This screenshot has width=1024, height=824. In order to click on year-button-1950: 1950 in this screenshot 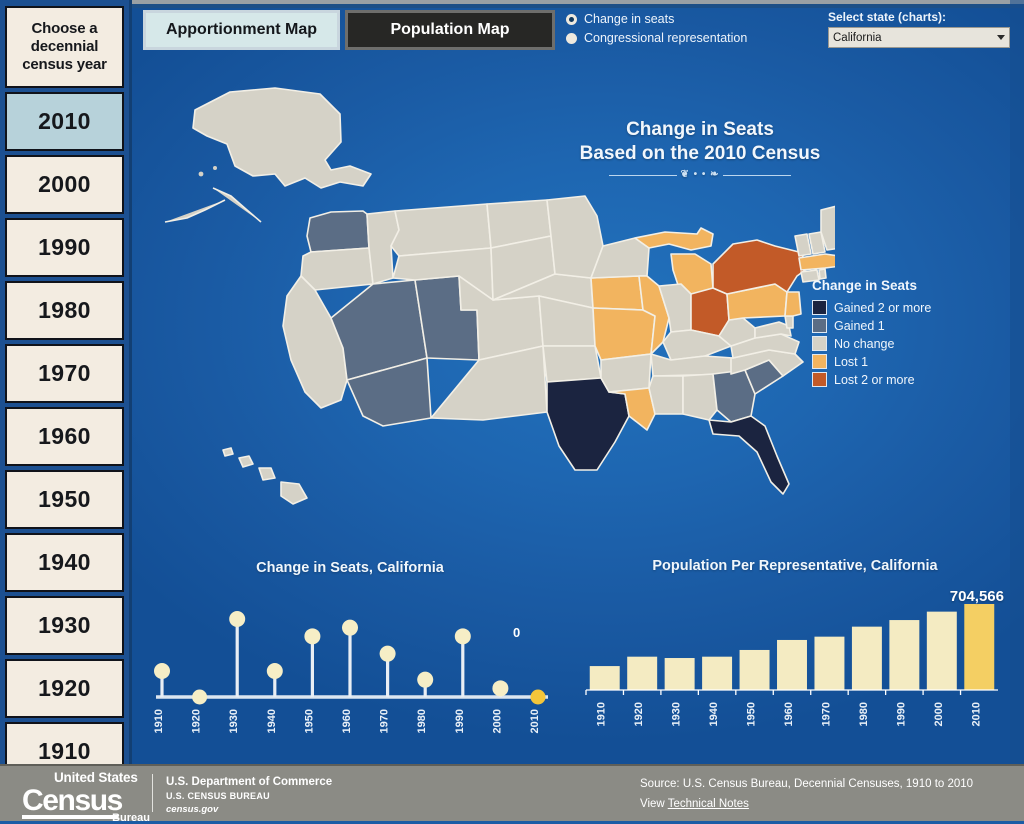, I will do `click(64, 499)`.